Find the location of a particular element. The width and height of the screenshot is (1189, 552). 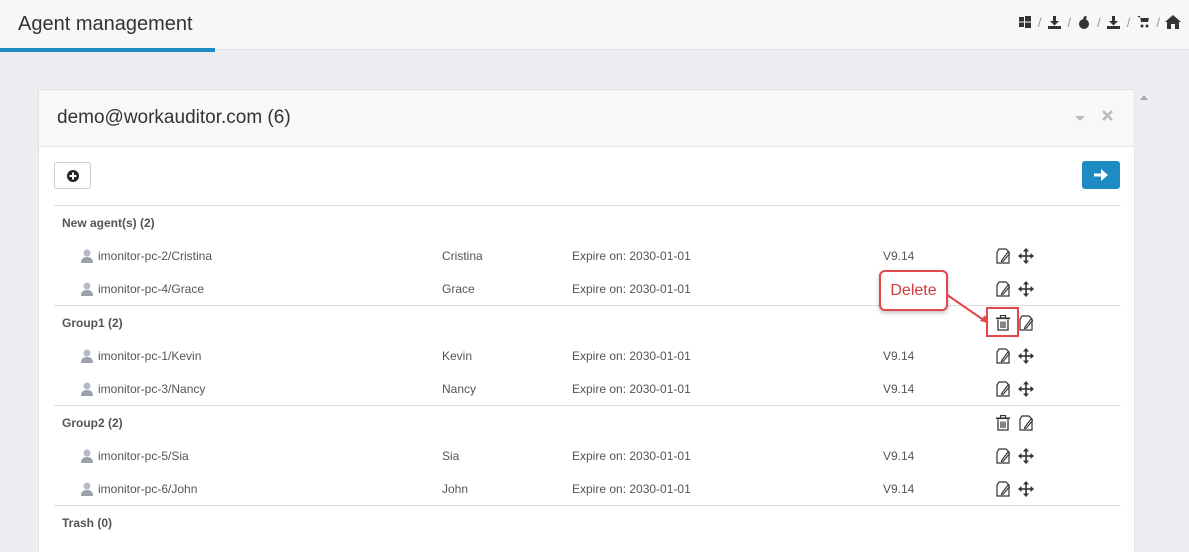

delete-callout: Delete is located at coordinates (913, 290).